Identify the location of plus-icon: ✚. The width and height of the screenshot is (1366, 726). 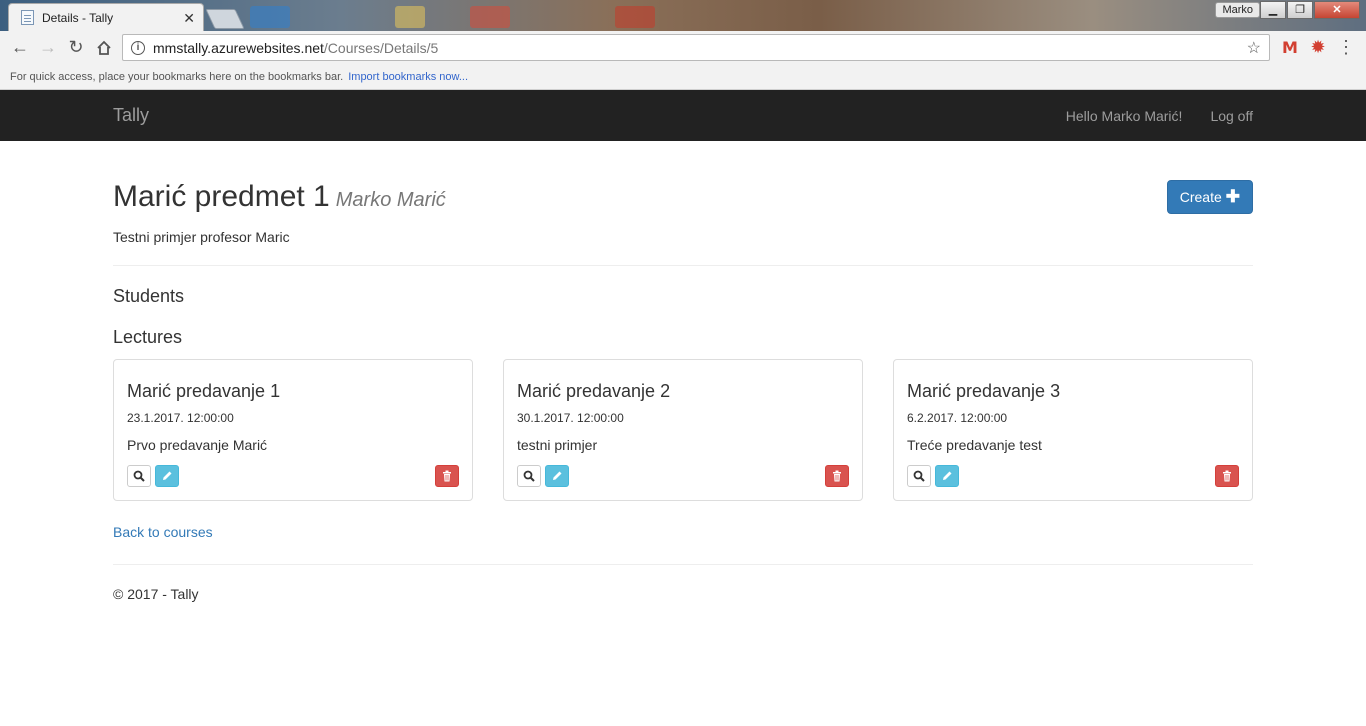
(1232, 196).